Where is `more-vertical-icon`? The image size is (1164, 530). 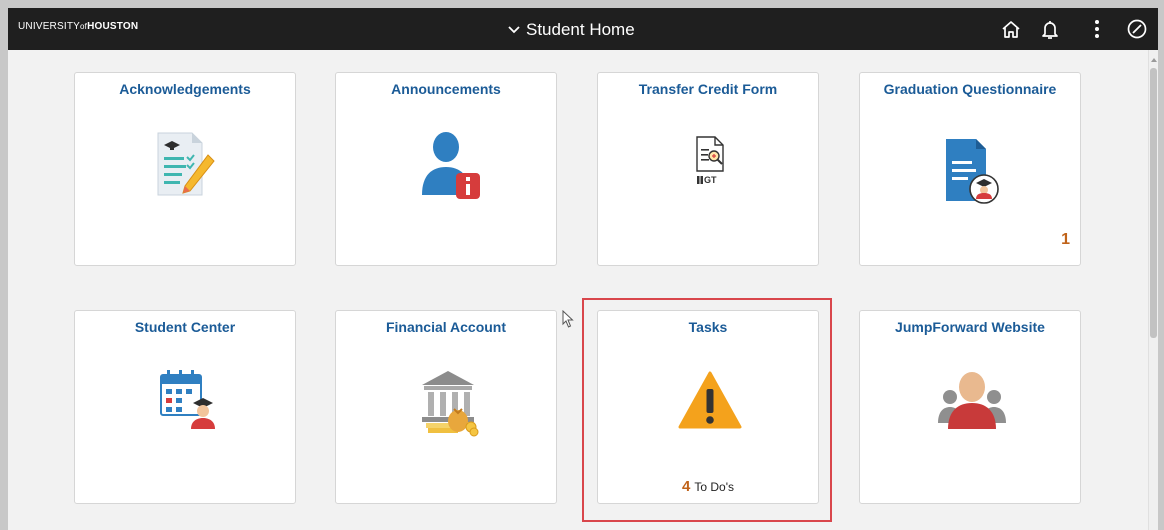
more-vertical-icon is located at coordinates (1097, 29).